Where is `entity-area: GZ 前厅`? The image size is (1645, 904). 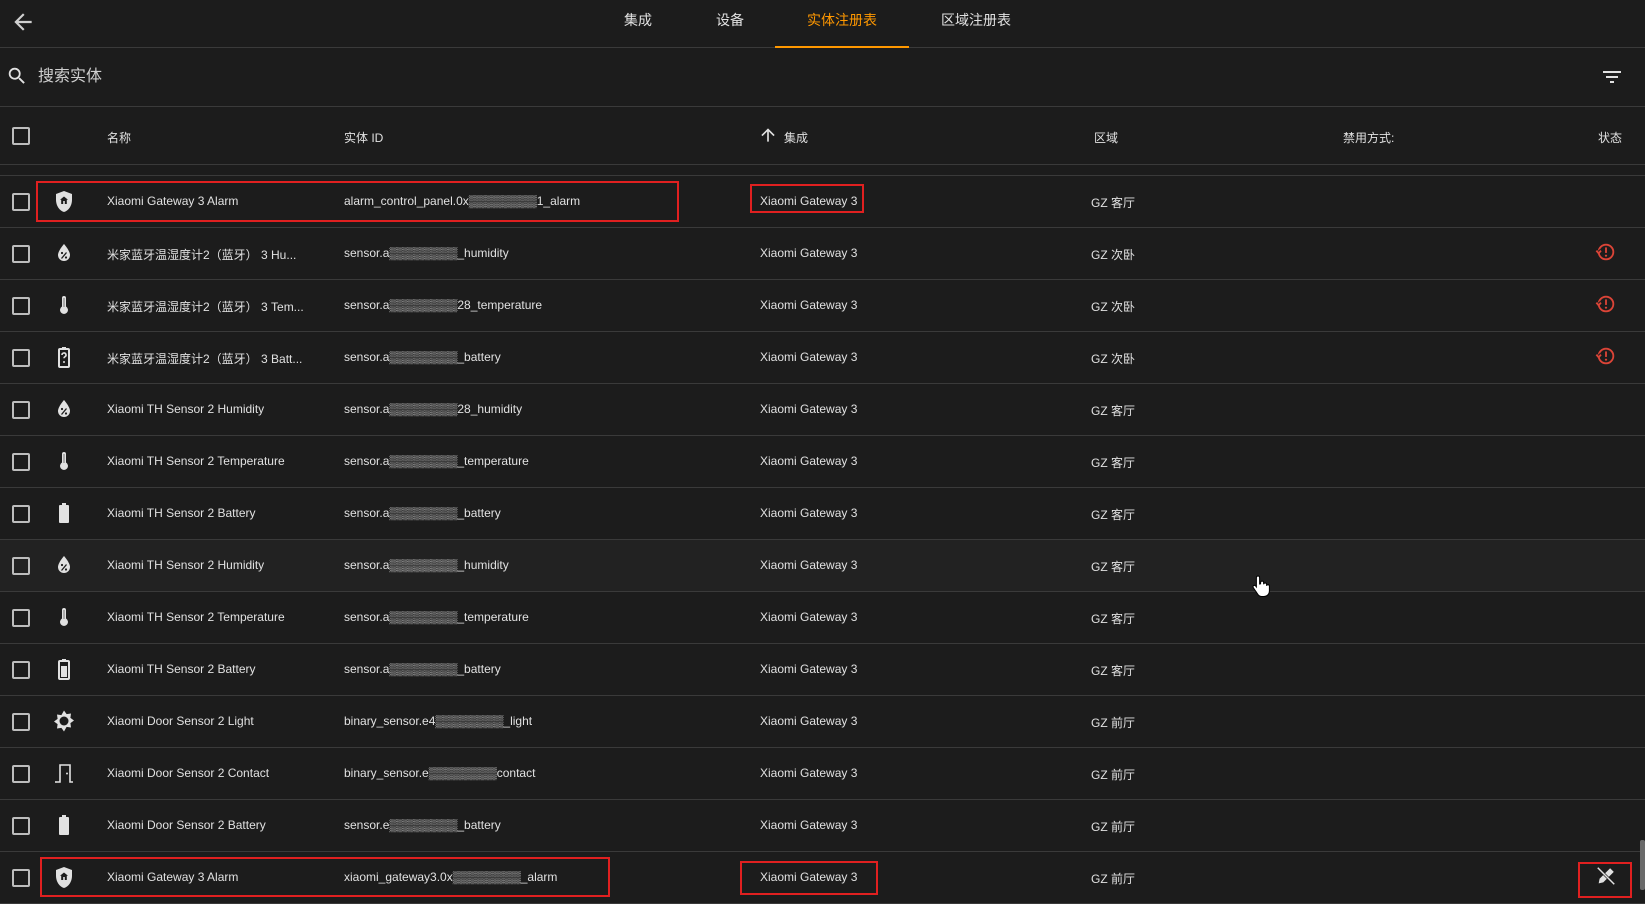
entity-area: GZ 前厅 is located at coordinates (1113, 879).